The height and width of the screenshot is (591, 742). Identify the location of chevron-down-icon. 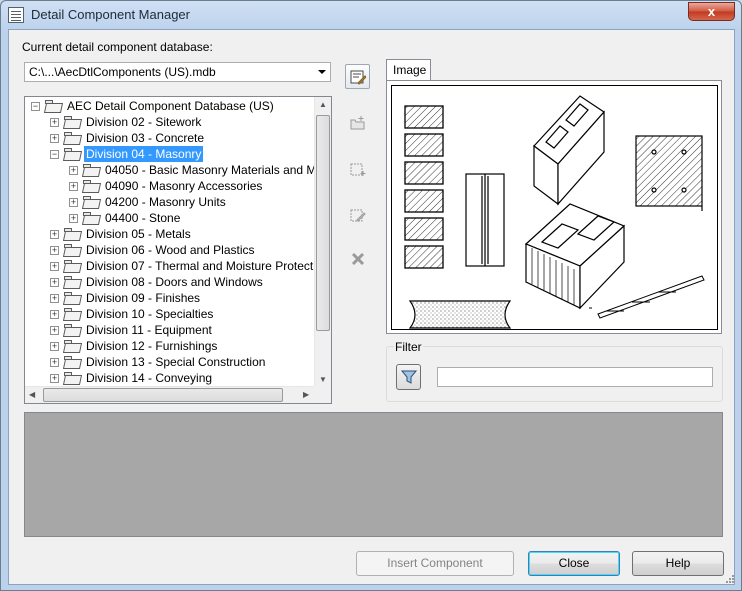
(322, 72).